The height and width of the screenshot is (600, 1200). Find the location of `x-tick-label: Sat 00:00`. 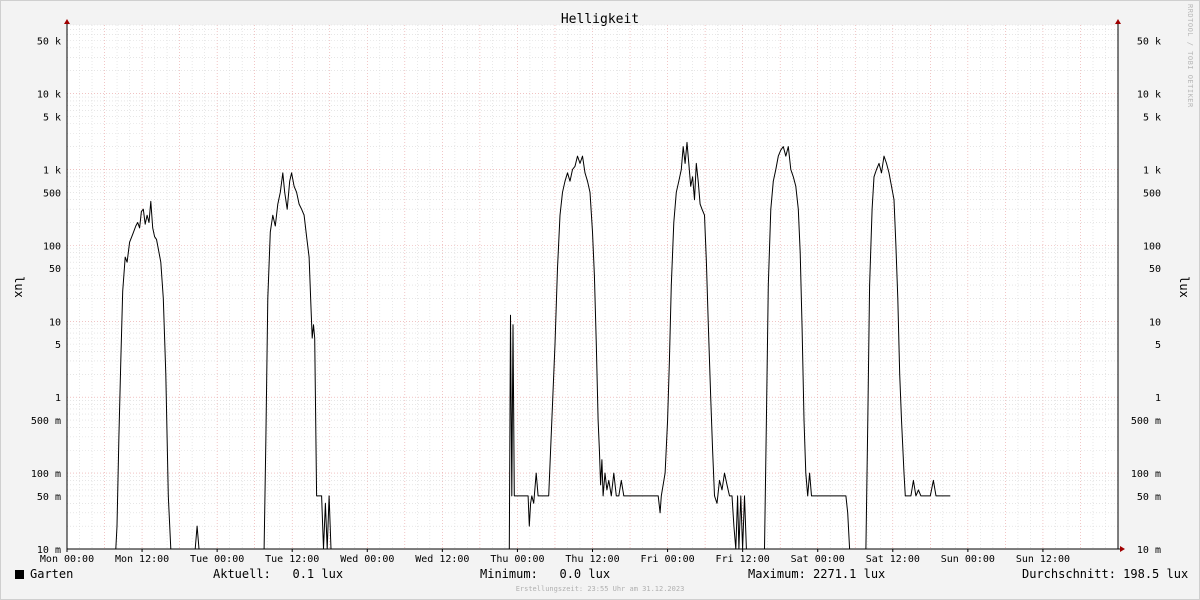

x-tick-label: Sat 00:00 is located at coordinates (818, 559).